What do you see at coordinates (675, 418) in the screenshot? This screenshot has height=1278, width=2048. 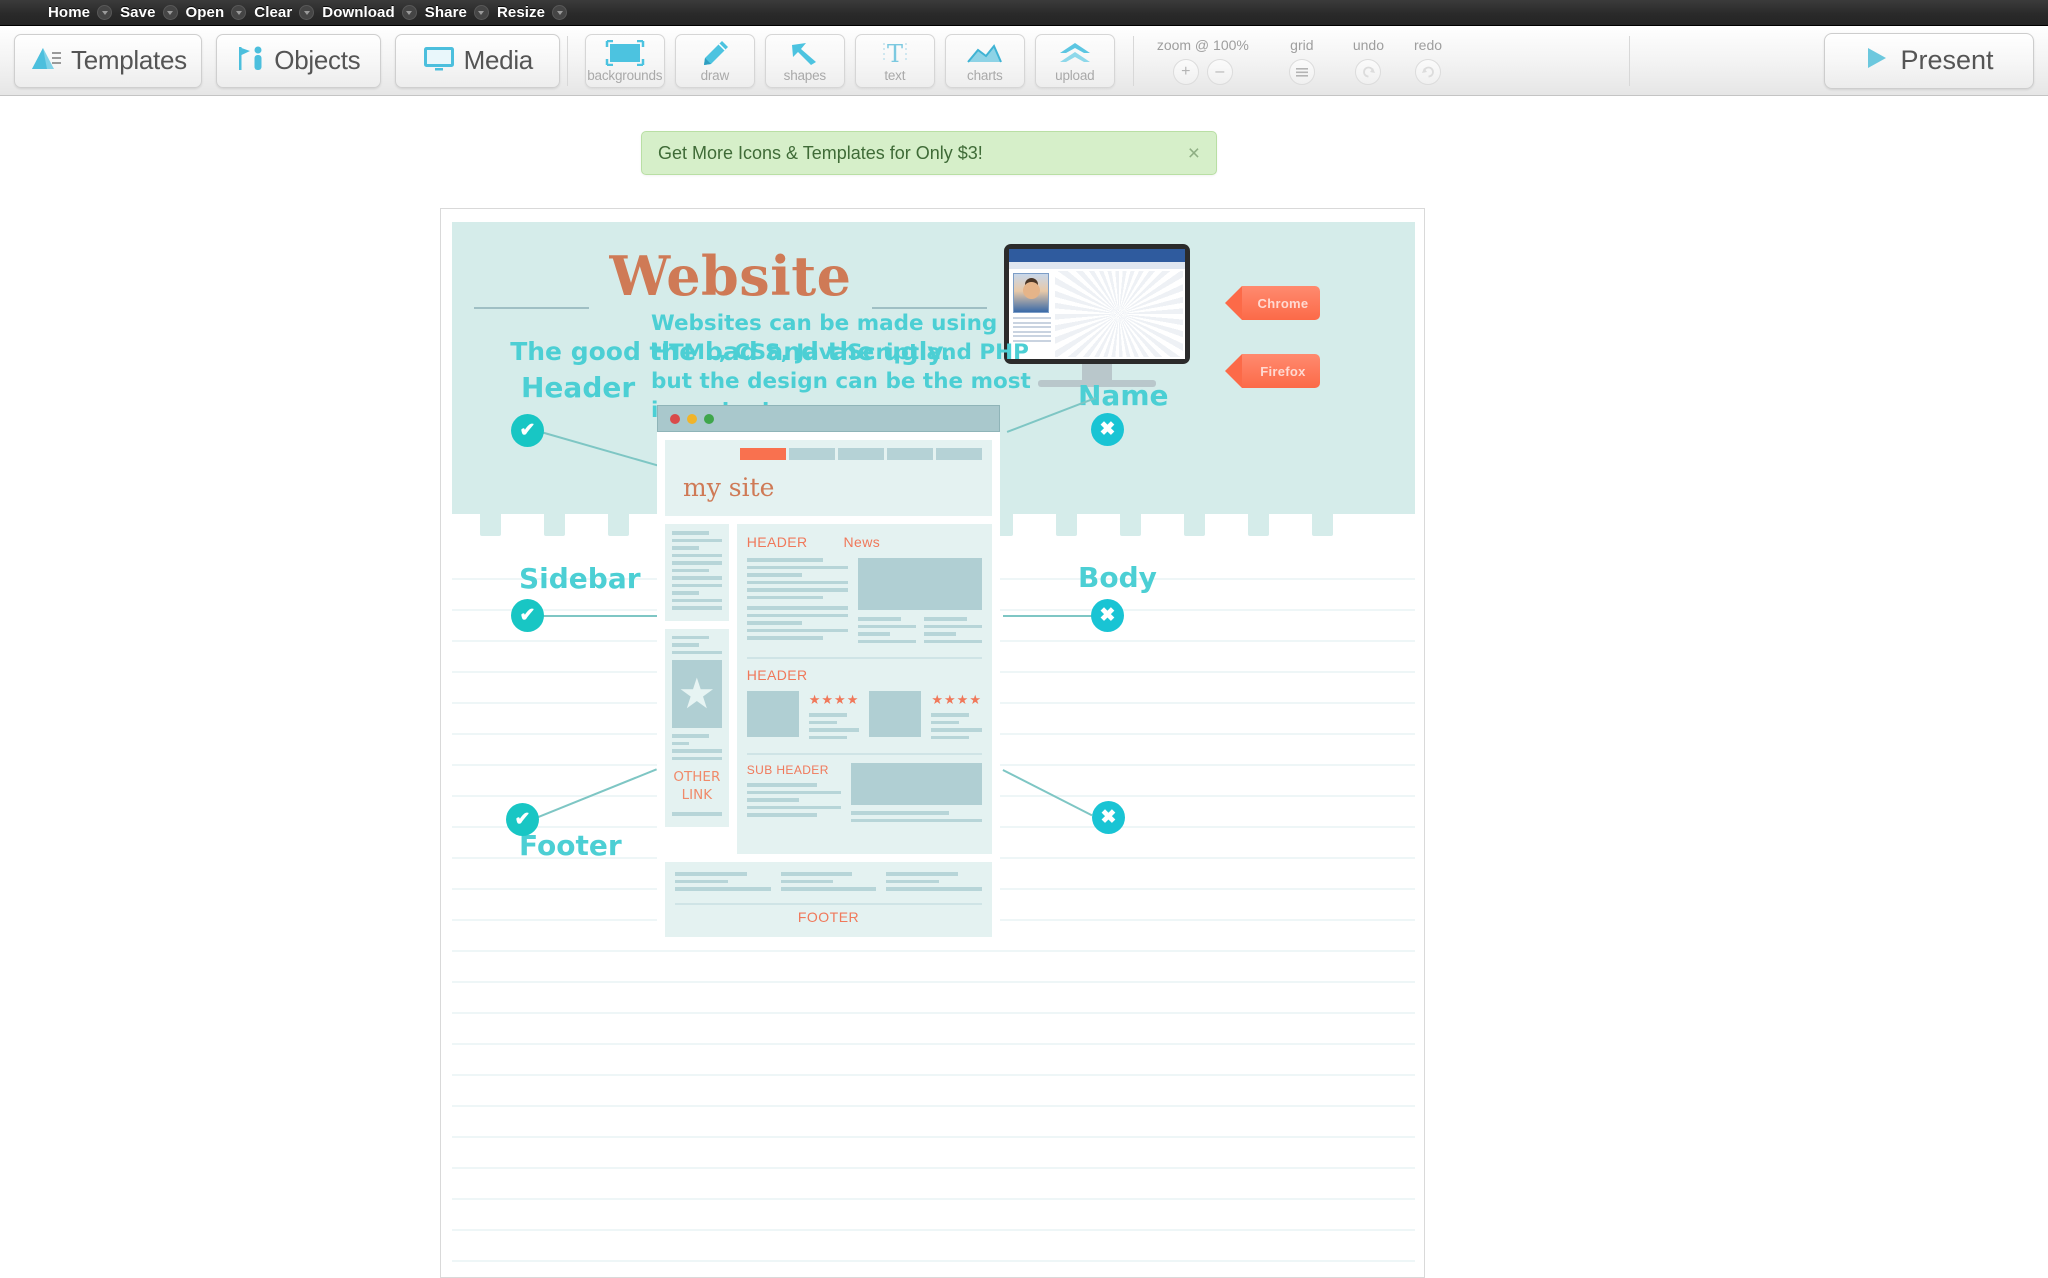 I see `window-close-dot-icon` at bounding box center [675, 418].